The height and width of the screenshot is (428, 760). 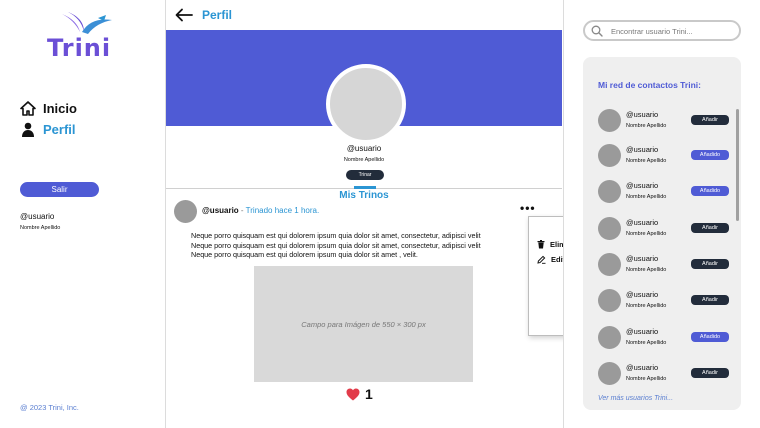 I want to click on logo-wordmark: Trini, so click(x=79, y=48).